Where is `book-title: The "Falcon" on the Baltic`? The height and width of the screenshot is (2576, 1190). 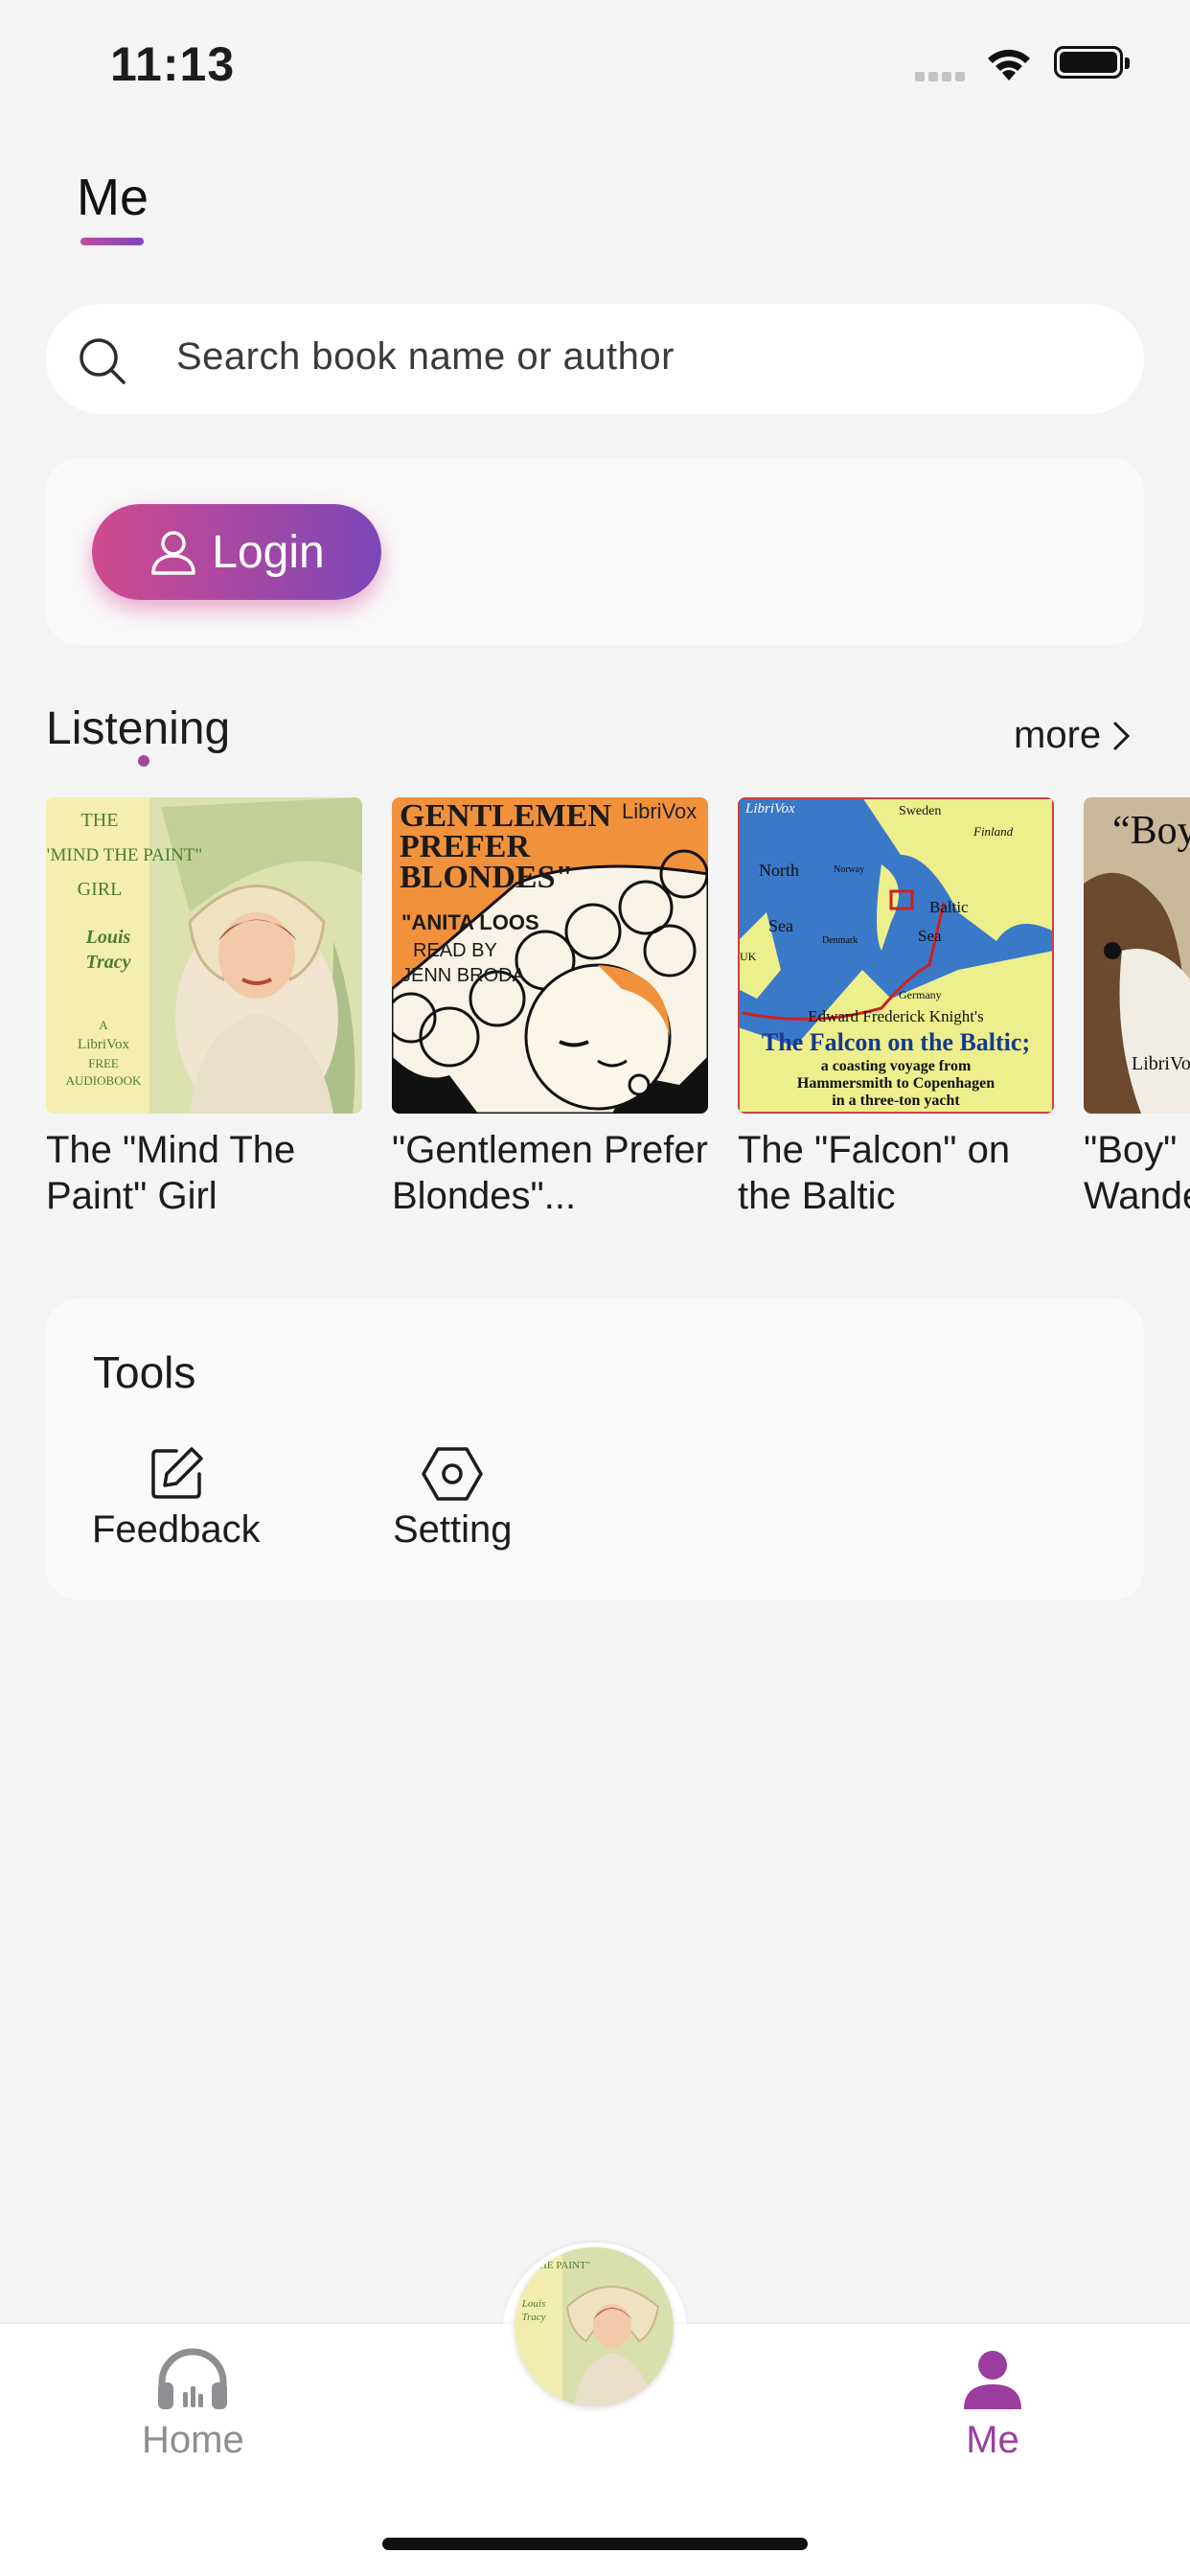
book-title: The "Falcon" on the Baltic is located at coordinates (896, 1173).